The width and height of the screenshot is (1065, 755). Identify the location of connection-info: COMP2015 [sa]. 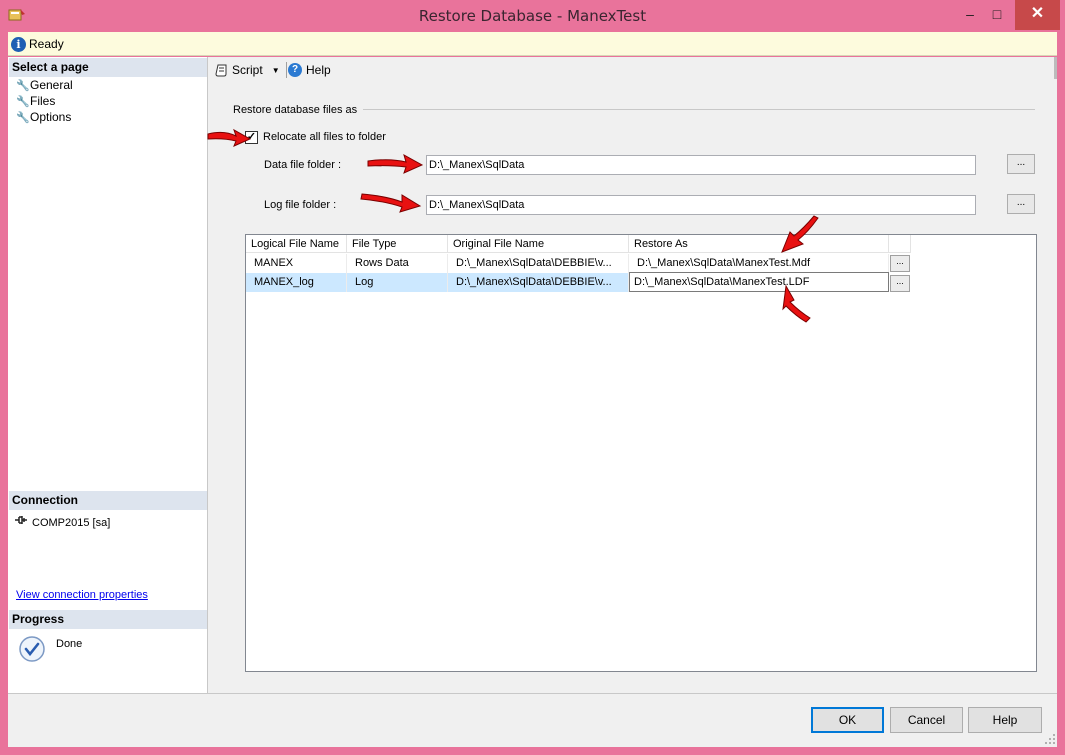
(62, 522).